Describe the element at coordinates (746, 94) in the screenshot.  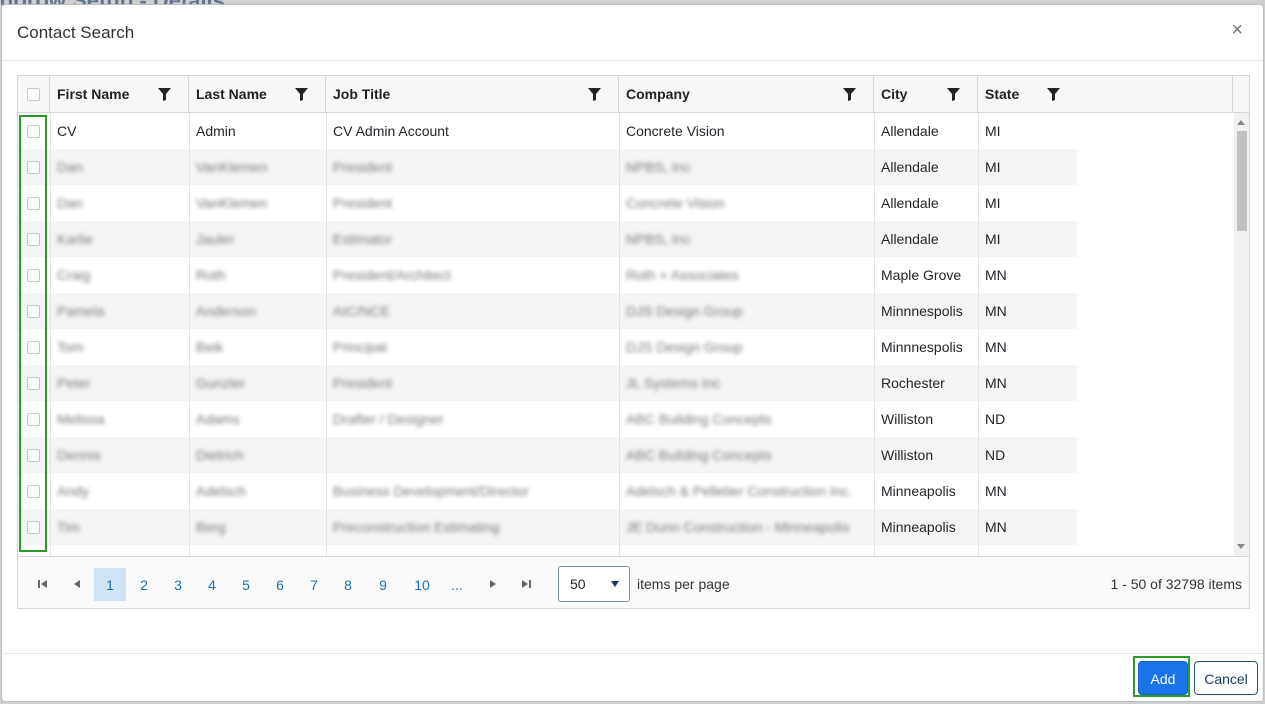
I see `column-header-company: Company` at that location.